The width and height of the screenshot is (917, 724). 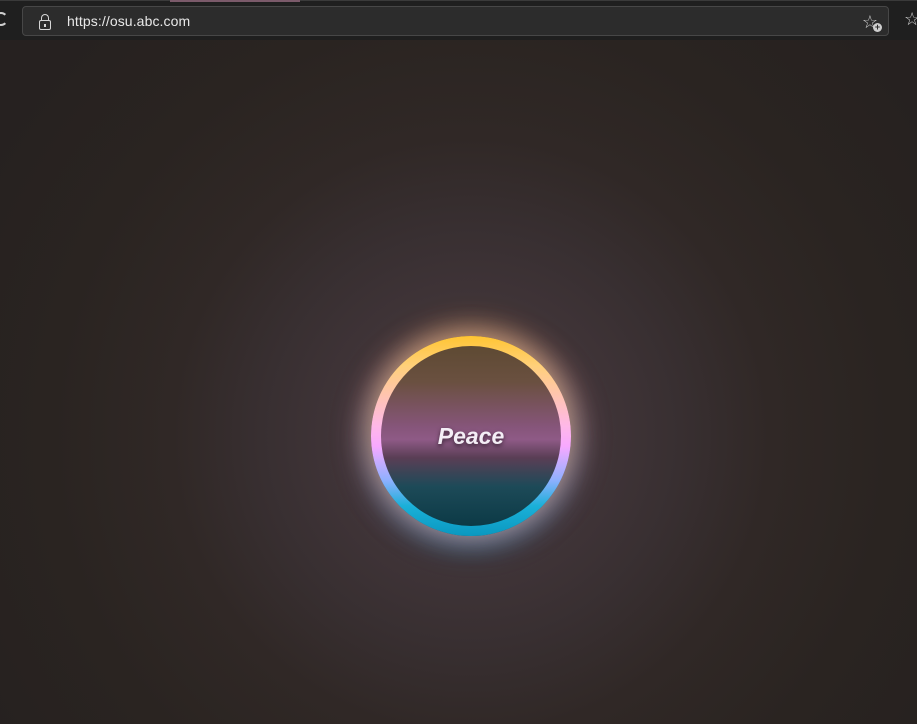 What do you see at coordinates (128, 21) in the screenshot?
I see `url-text: https://osu.abc.com` at bounding box center [128, 21].